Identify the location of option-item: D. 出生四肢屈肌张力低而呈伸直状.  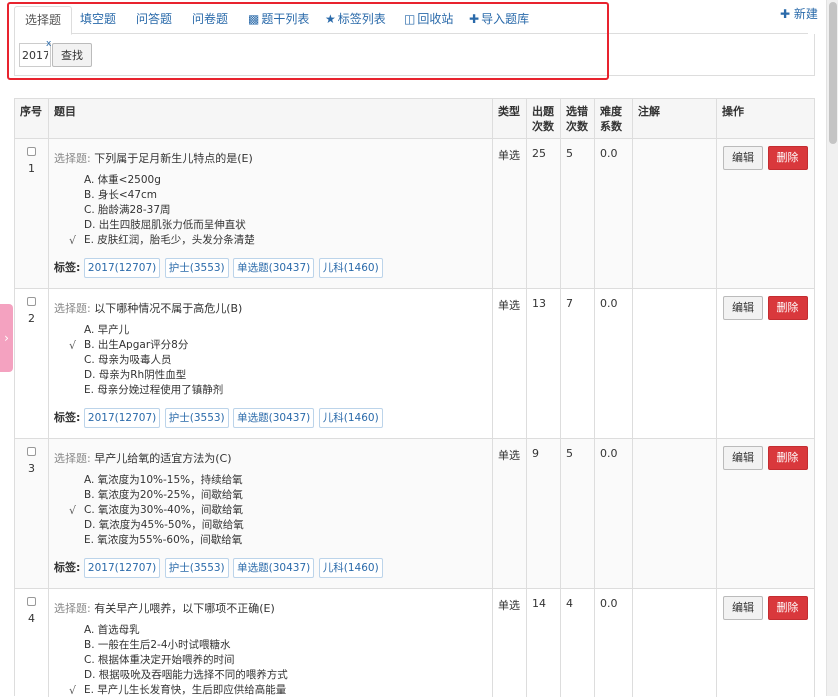
(165, 225).